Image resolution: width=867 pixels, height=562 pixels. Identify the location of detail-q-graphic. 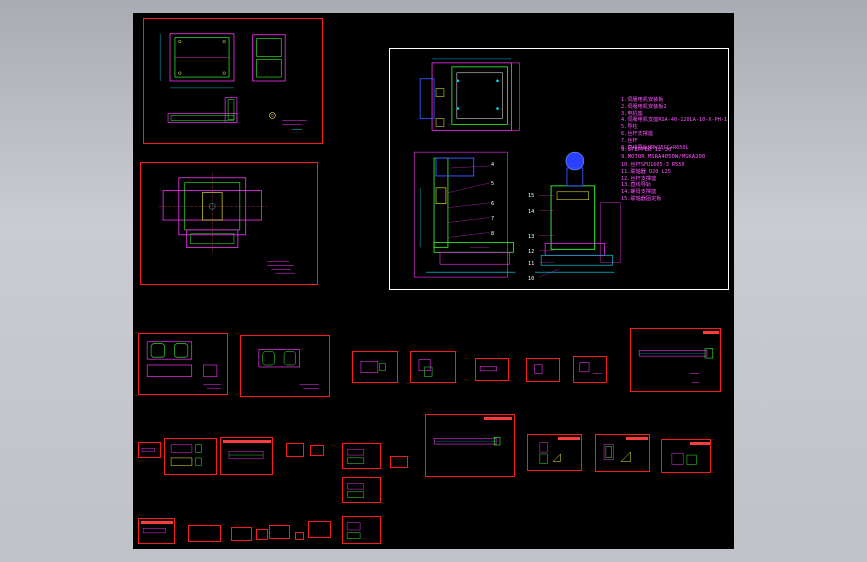
(684, 458).